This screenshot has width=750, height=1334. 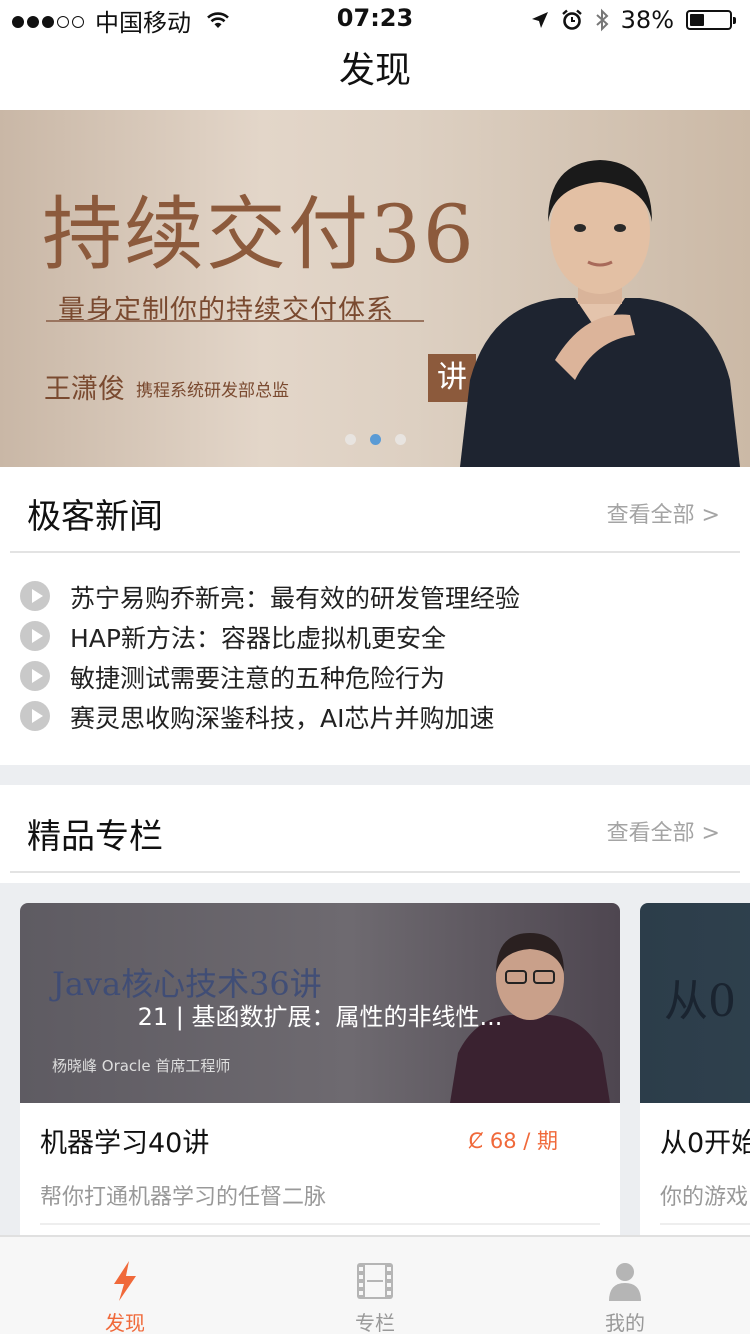 I want to click on column-name: 从0开始, so click(x=705, y=1143).